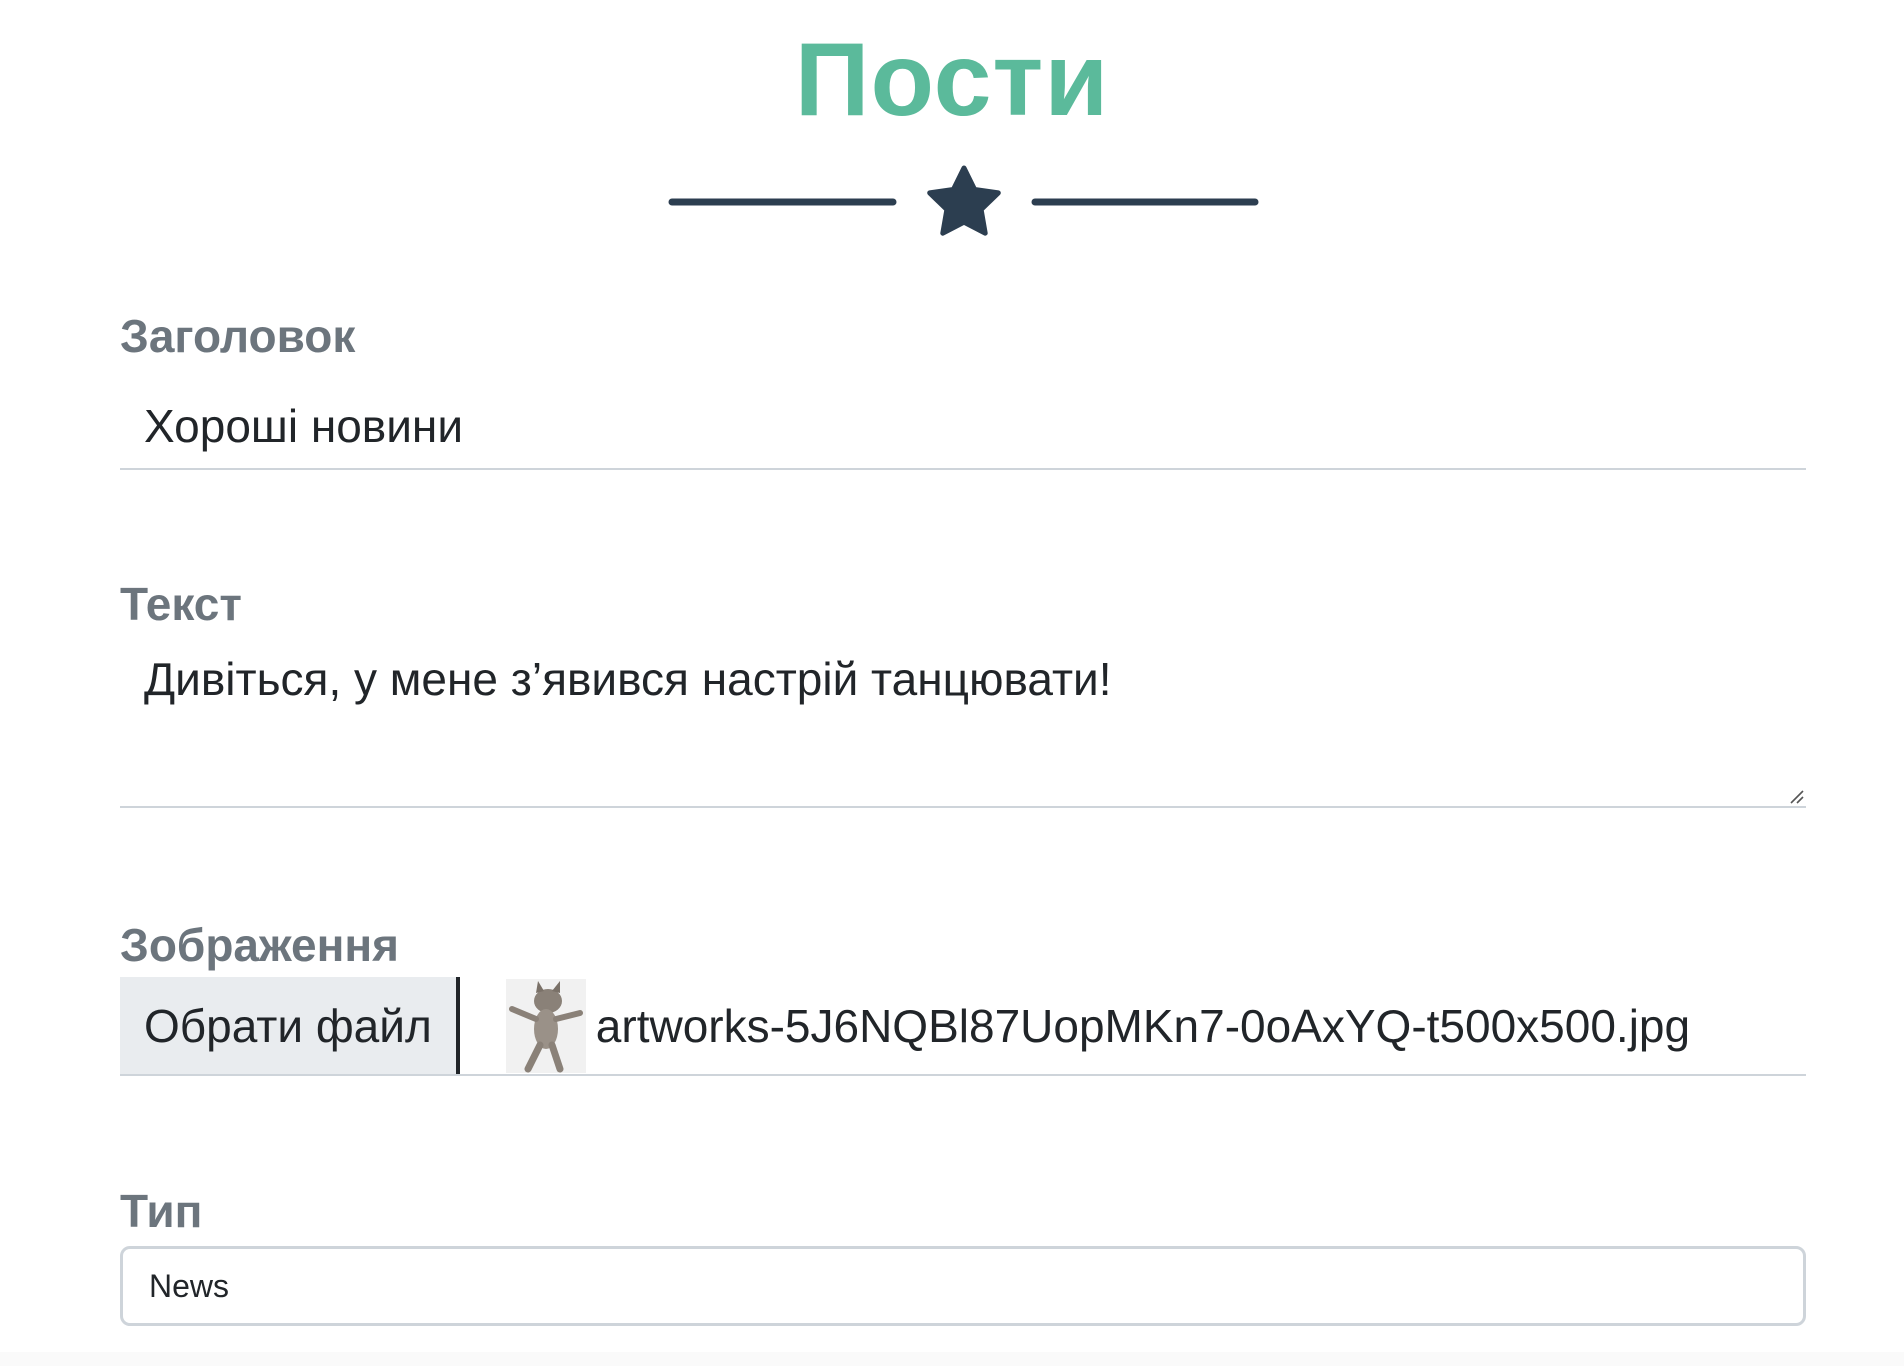 Image resolution: width=1904 pixels, height=1366 pixels. I want to click on type-select-value: News, so click(189, 1285).